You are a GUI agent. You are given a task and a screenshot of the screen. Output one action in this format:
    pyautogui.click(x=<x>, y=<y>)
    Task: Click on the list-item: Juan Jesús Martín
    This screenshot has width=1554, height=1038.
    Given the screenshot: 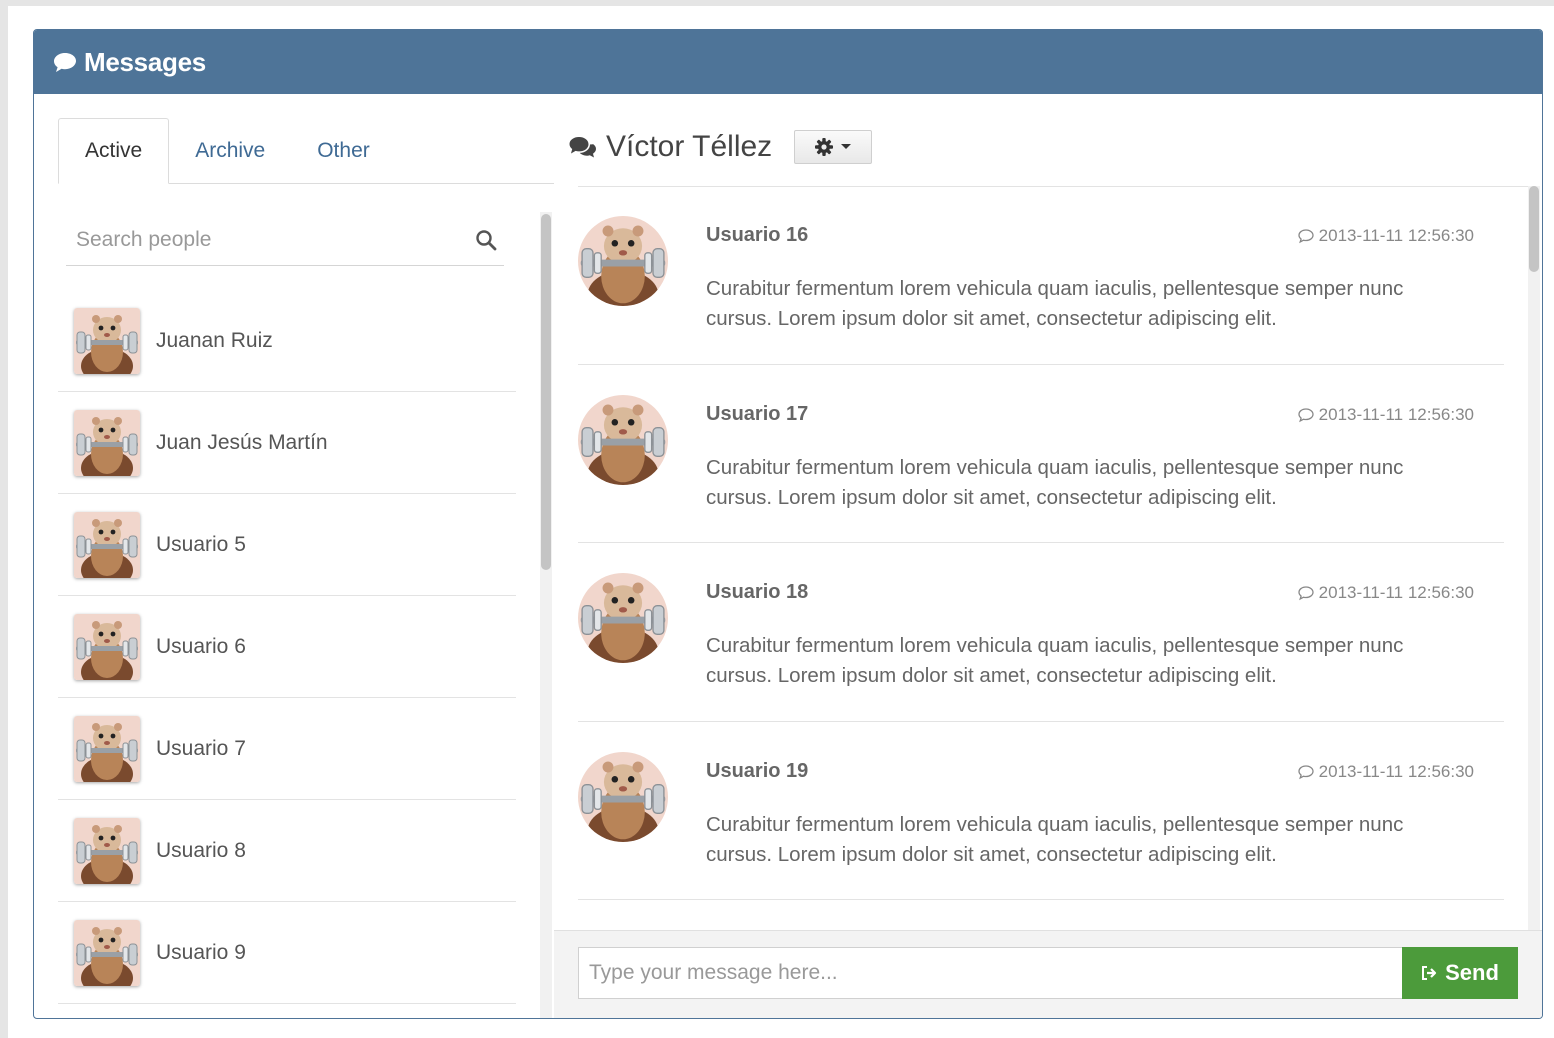 What is the action you would take?
    pyautogui.click(x=287, y=443)
    